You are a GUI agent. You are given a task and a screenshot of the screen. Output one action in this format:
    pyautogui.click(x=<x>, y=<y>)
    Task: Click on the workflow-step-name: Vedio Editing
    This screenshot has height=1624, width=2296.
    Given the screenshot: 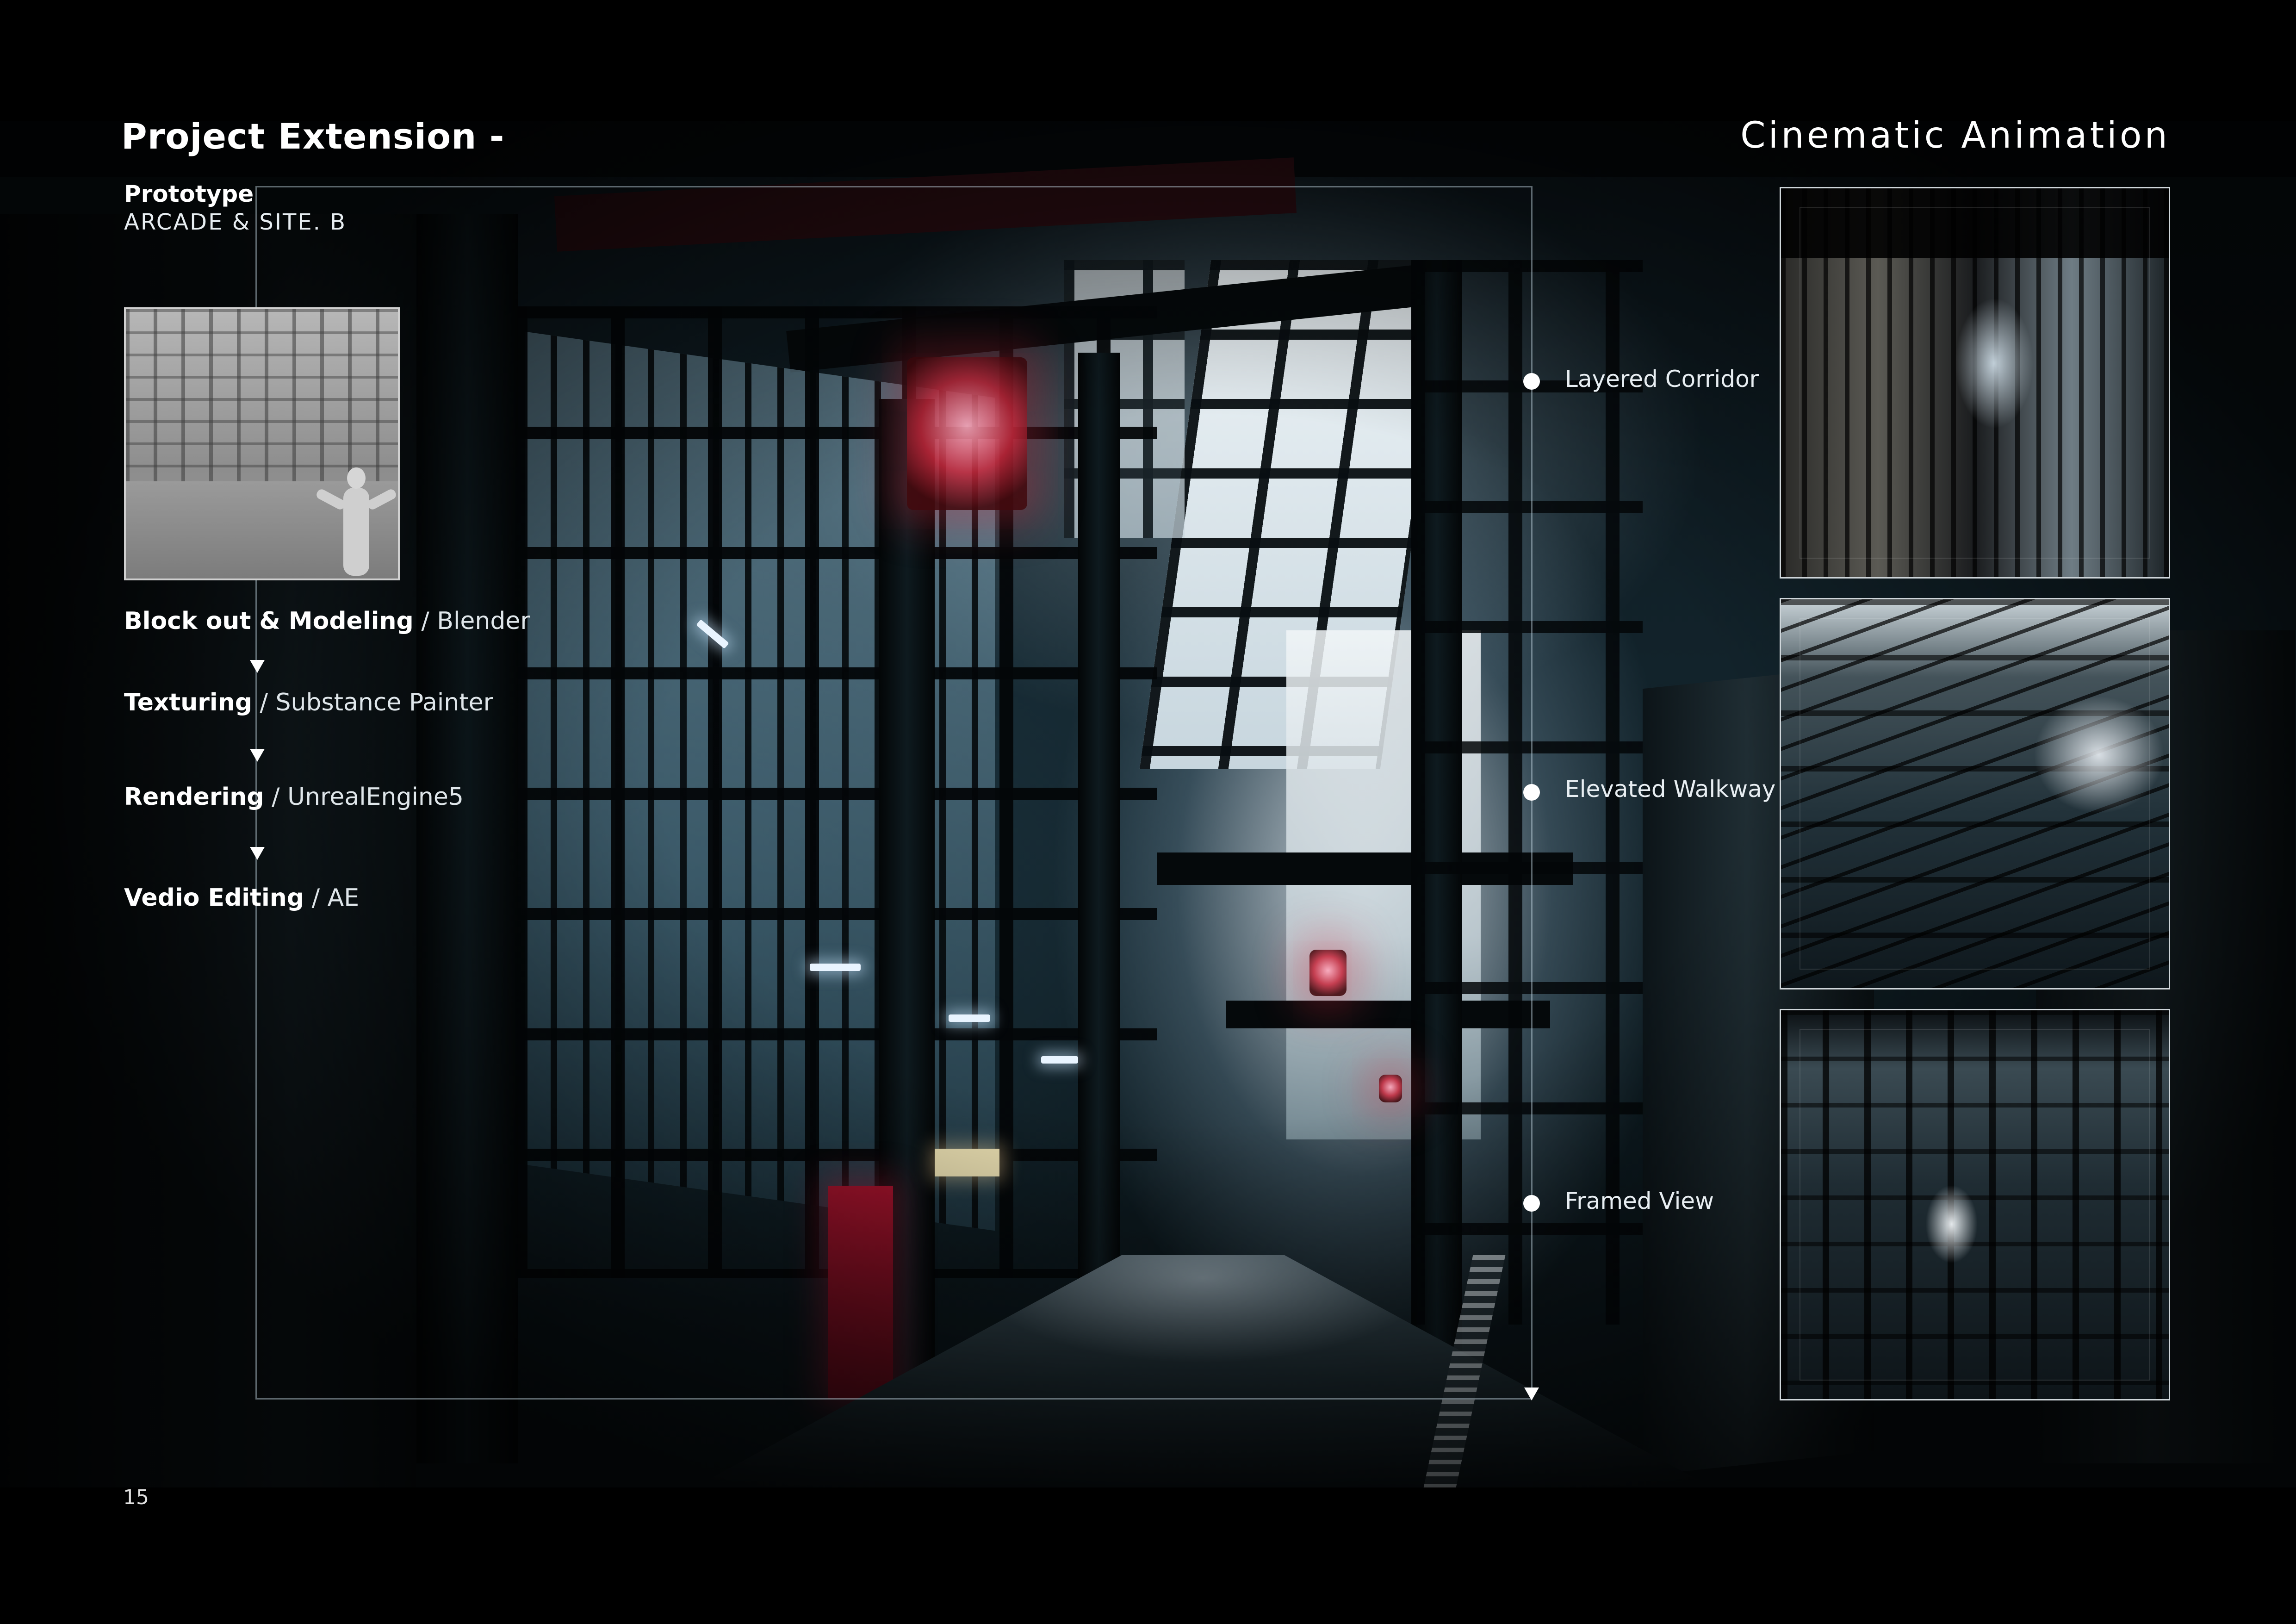 What is the action you would take?
    pyautogui.click(x=214, y=898)
    